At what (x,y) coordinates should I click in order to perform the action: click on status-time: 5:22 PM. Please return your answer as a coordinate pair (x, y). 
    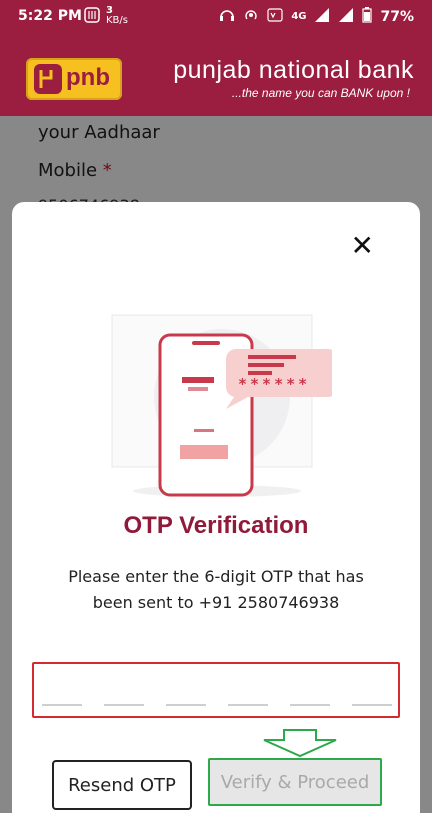
    Looking at the image, I should click on (50, 16).